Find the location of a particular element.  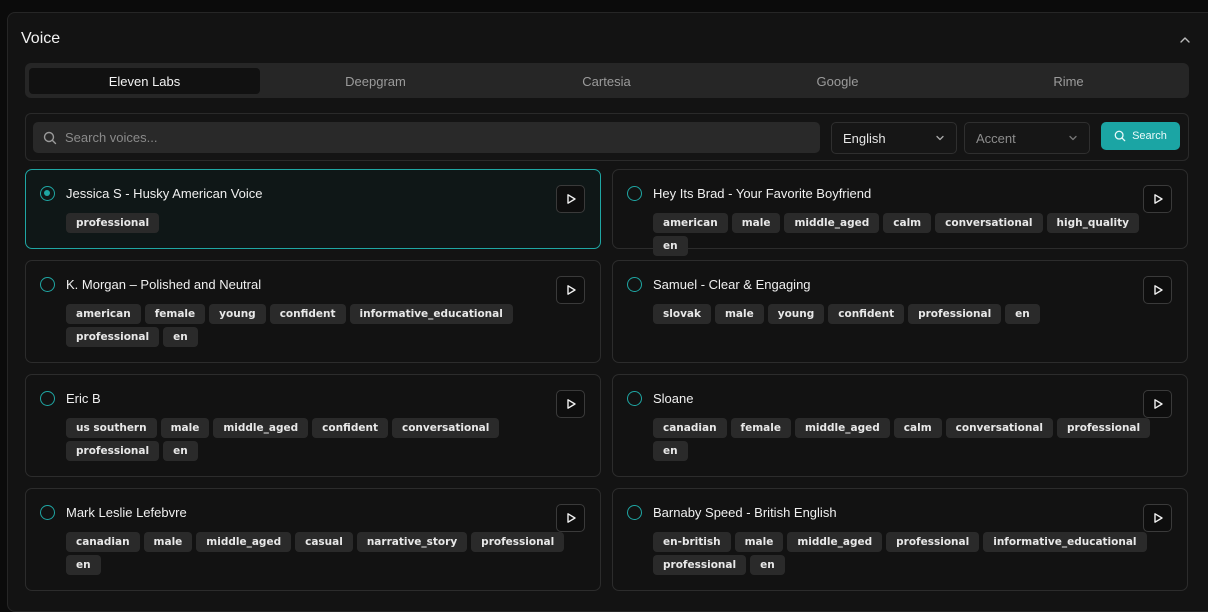

voice-name: Hey Its Brad - Your Favorite Boyfriend is located at coordinates (762, 193).